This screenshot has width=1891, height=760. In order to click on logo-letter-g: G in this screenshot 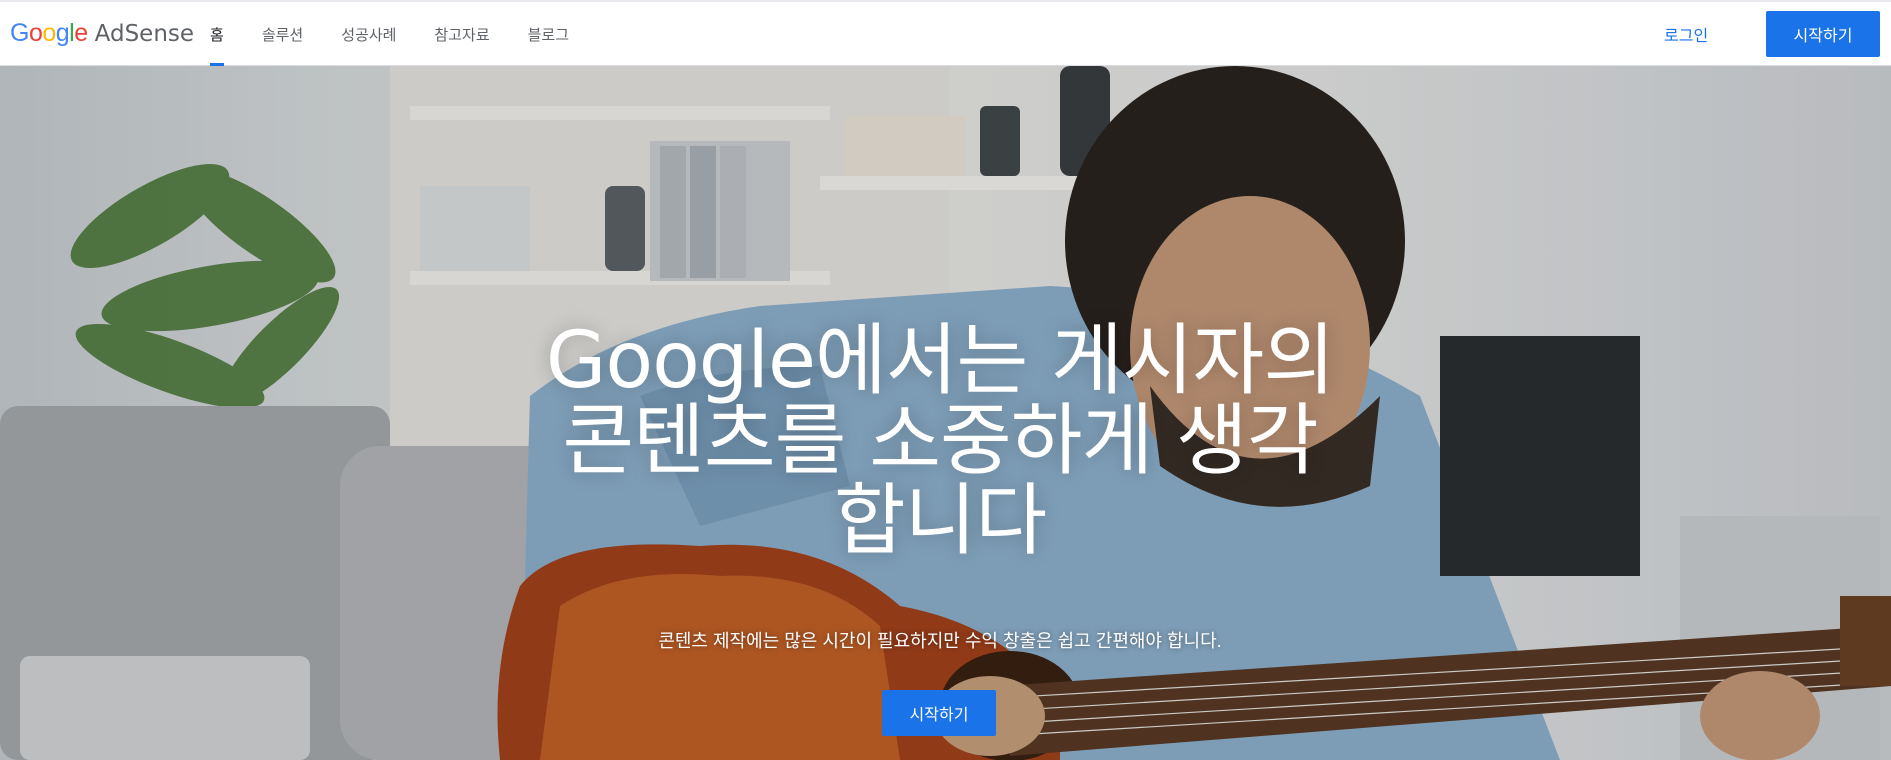, I will do `click(19, 33)`.